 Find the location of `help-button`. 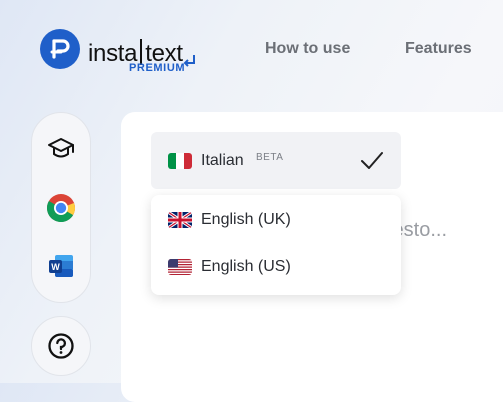

help-button is located at coordinates (61, 346).